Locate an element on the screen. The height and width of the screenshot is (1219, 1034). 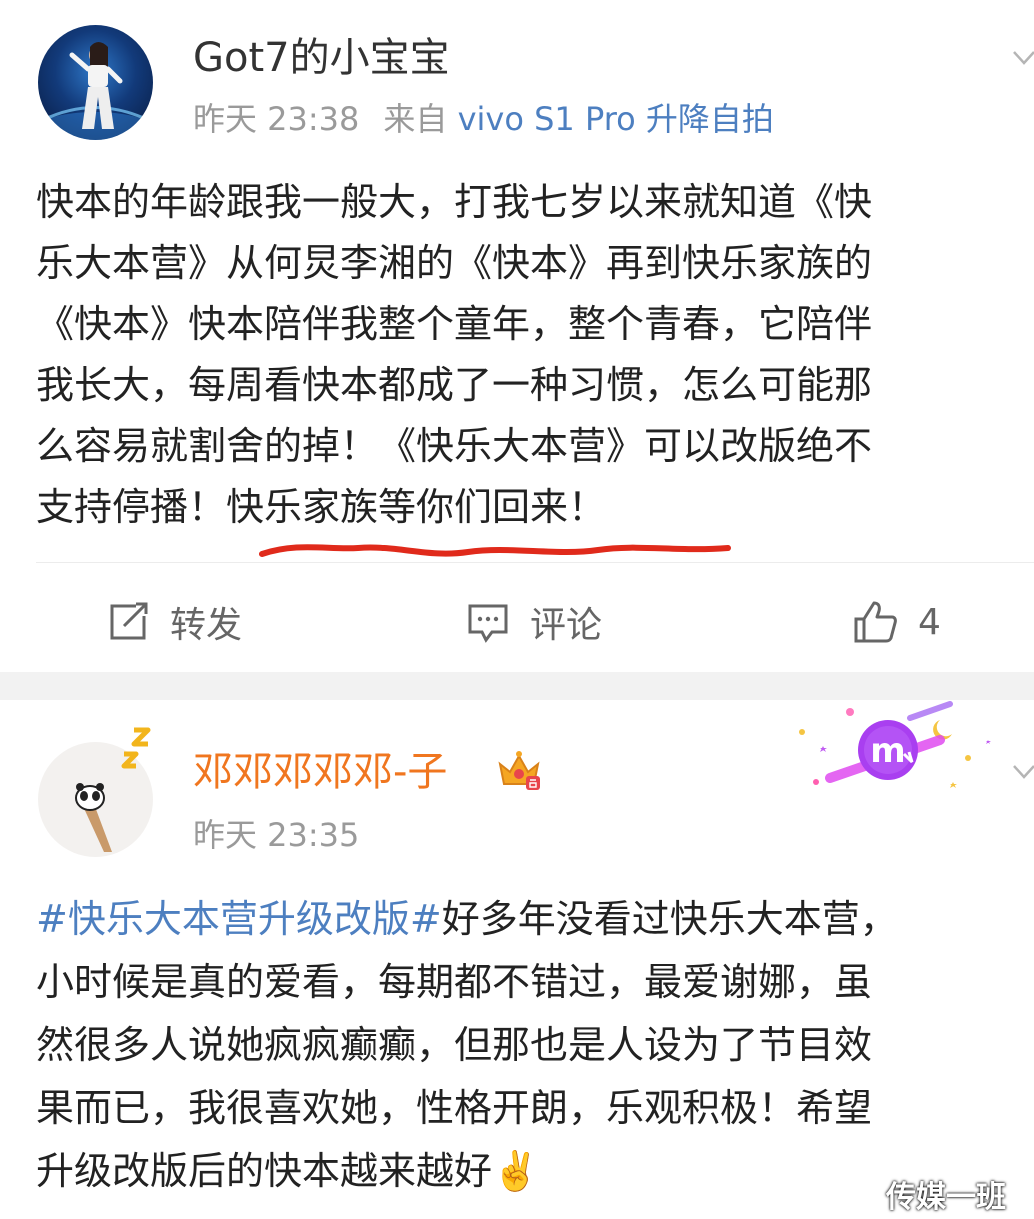
post-time: 昨天 23:35 is located at coordinates (276, 835).